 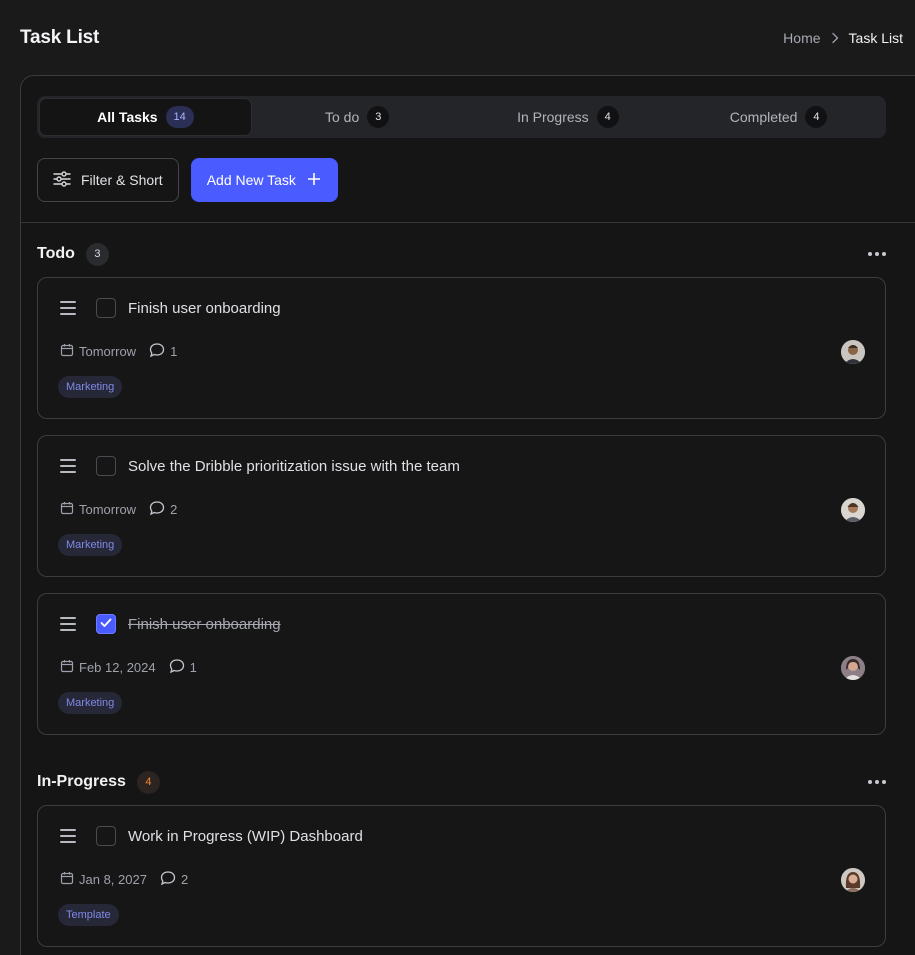 What do you see at coordinates (97, 254) in the screenshot?
I see `section-count-badge: 3` at bounding box center [97, 254].